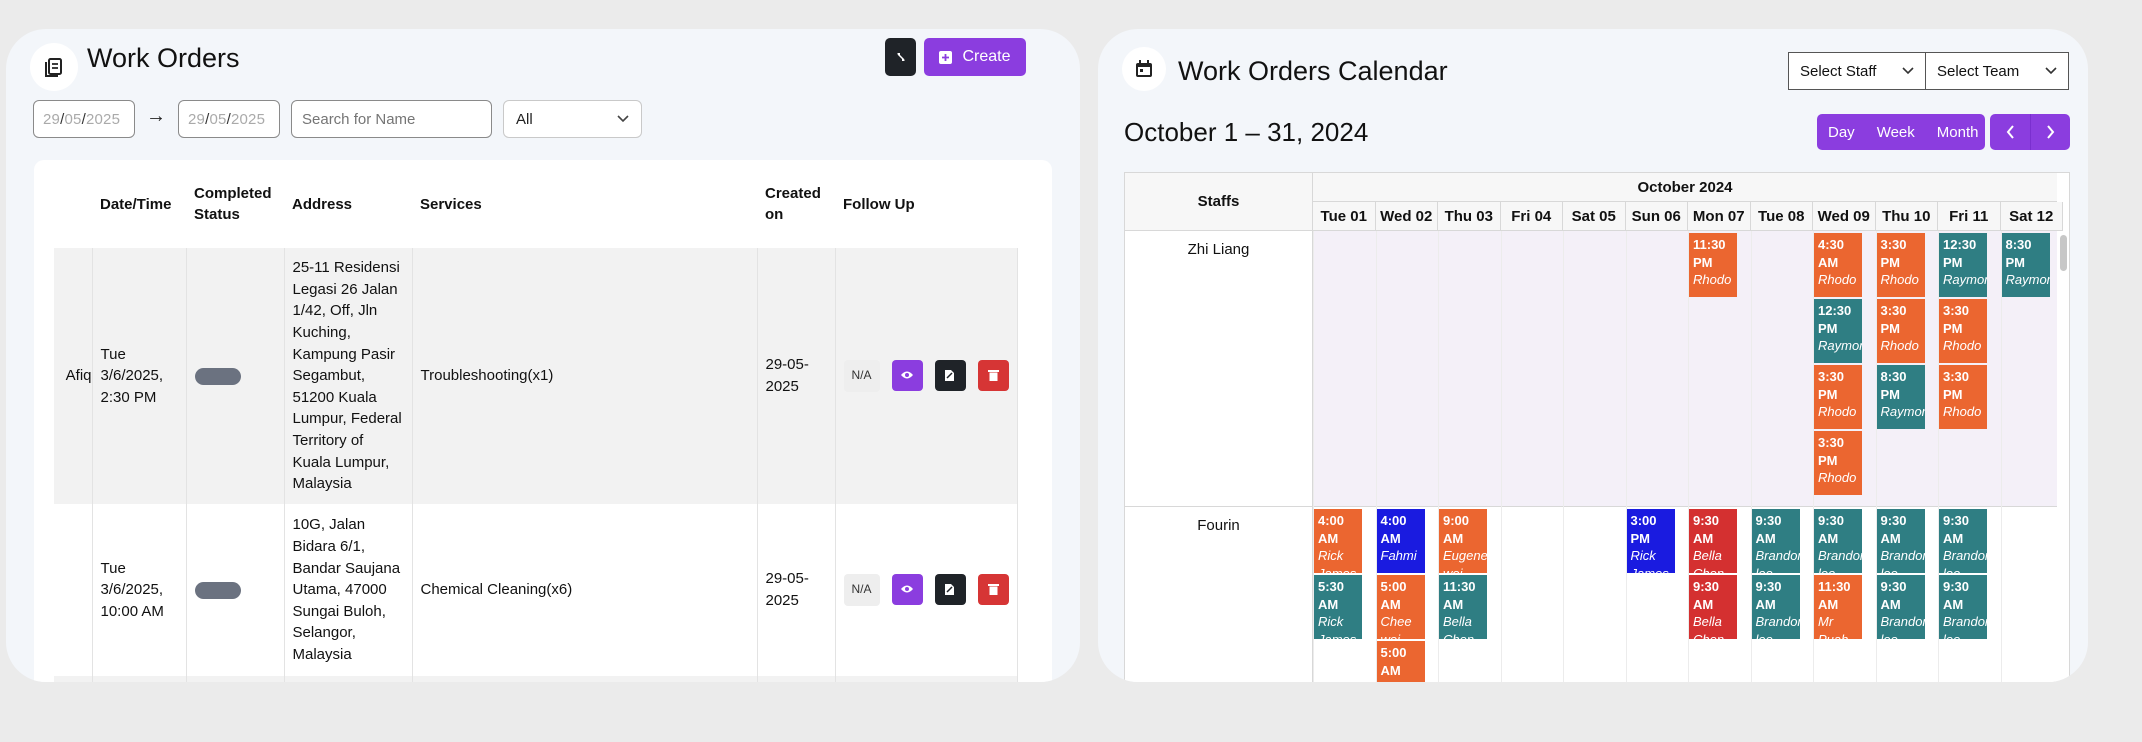 The height and width of the screenshot is (742, 2142). I want to click on event-staff-name: Raymond, so click(1902, 411).